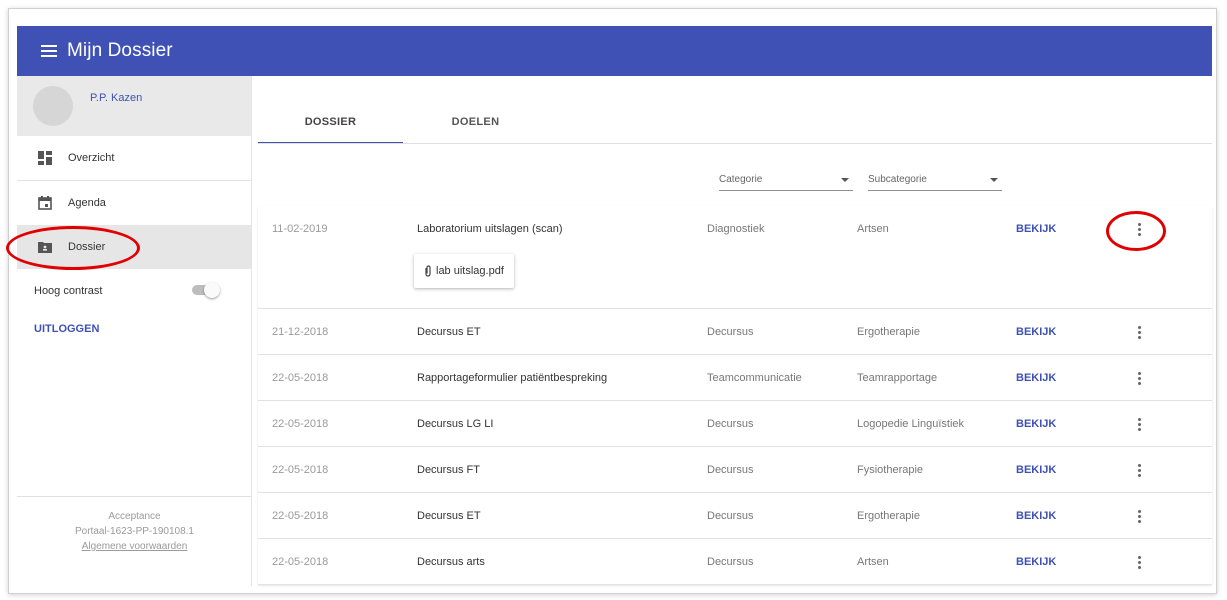 The height and width of the screenshot is (600, 1227). Describe the element at coordinates (53, 106) in the screenshot. I see `avatar` at that location.